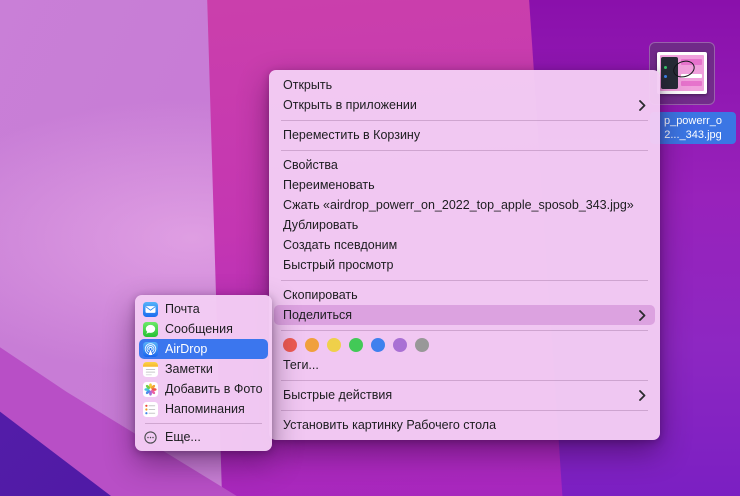  I want to click on menu-item-share: Поделиться, so click(464, 315).